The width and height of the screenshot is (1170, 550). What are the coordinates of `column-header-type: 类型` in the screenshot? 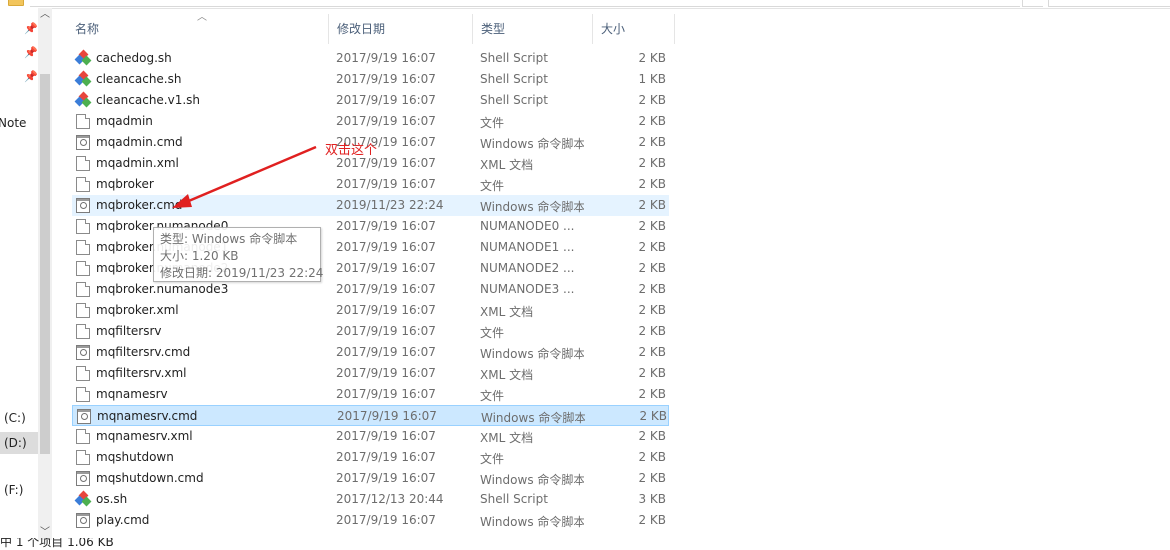 It's located at (533, 29).